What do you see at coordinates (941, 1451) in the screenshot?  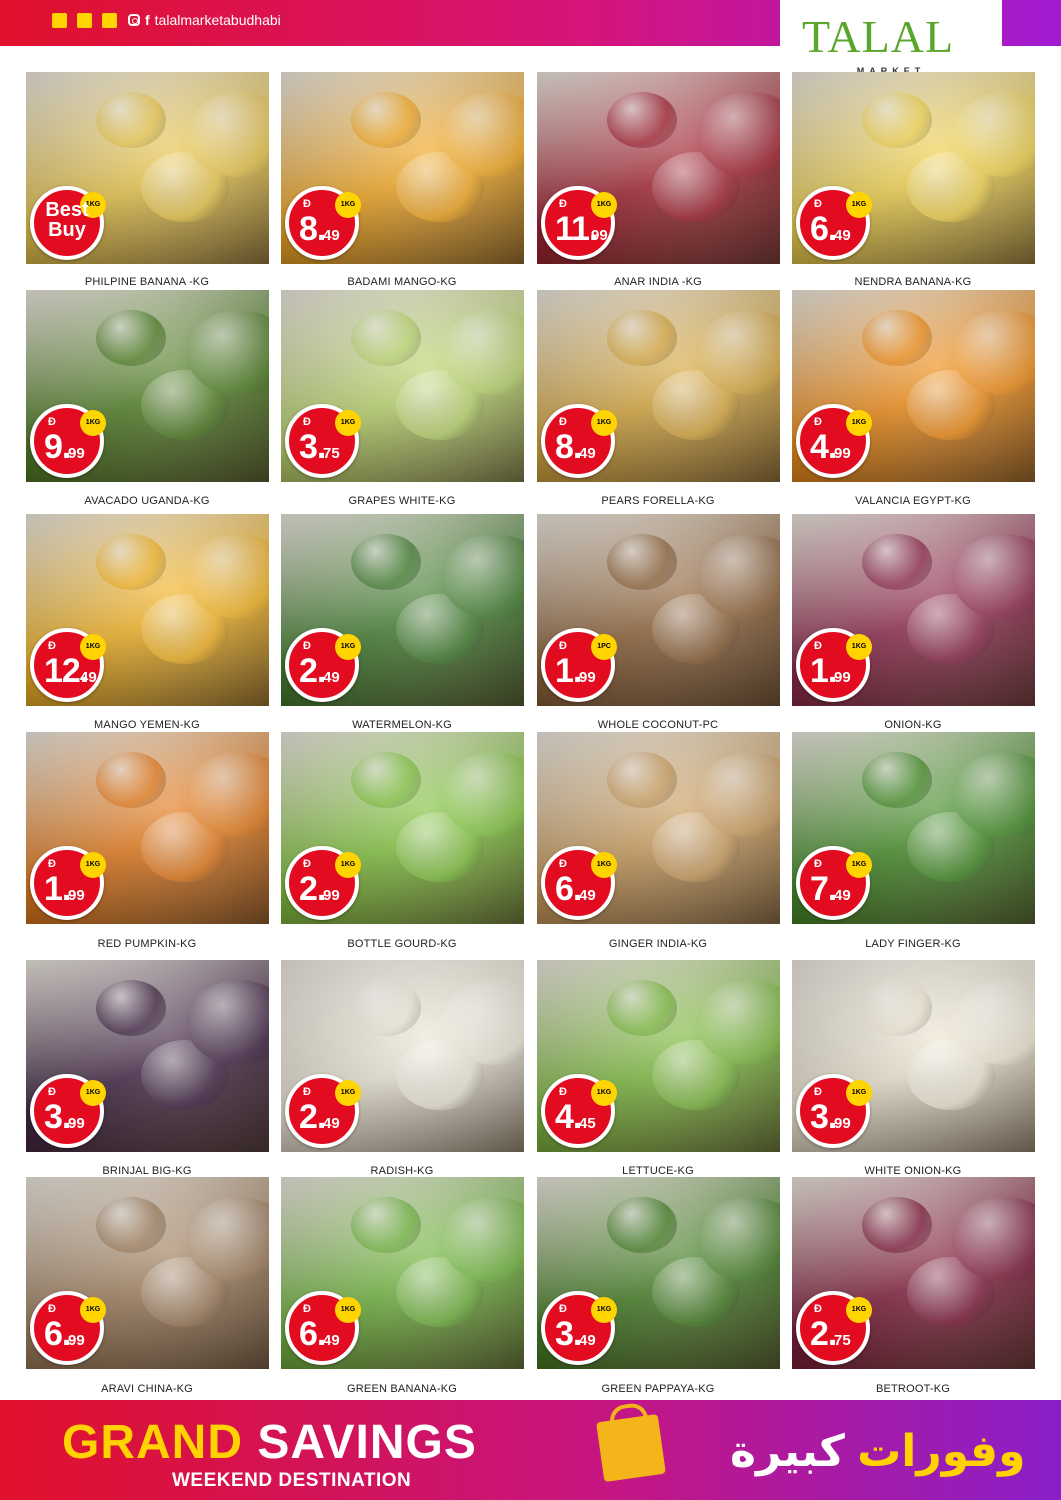 I see `arabic-word-1: وفورات` at bounding box center [941, 1451].